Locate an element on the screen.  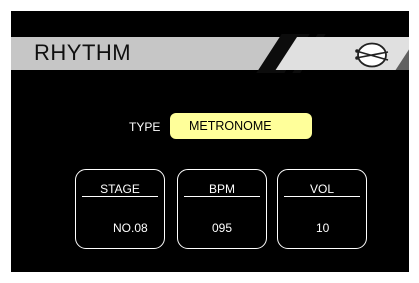
bpm-param-button: BPM 095 is located at coordinates (222, 209).